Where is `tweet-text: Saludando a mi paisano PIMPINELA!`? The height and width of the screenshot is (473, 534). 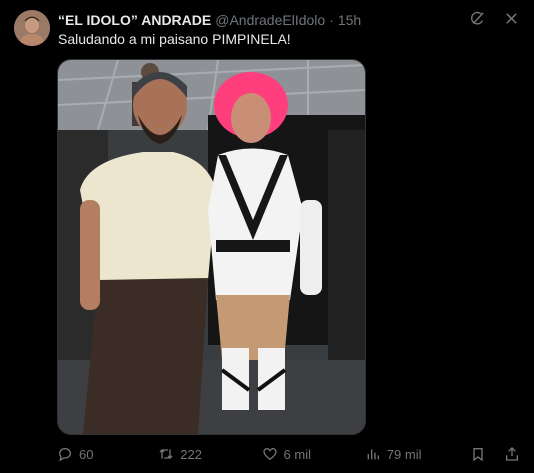
tweet-text: Saludando a mi paisano PIMPINELA! is located at coordinates (174, 39).